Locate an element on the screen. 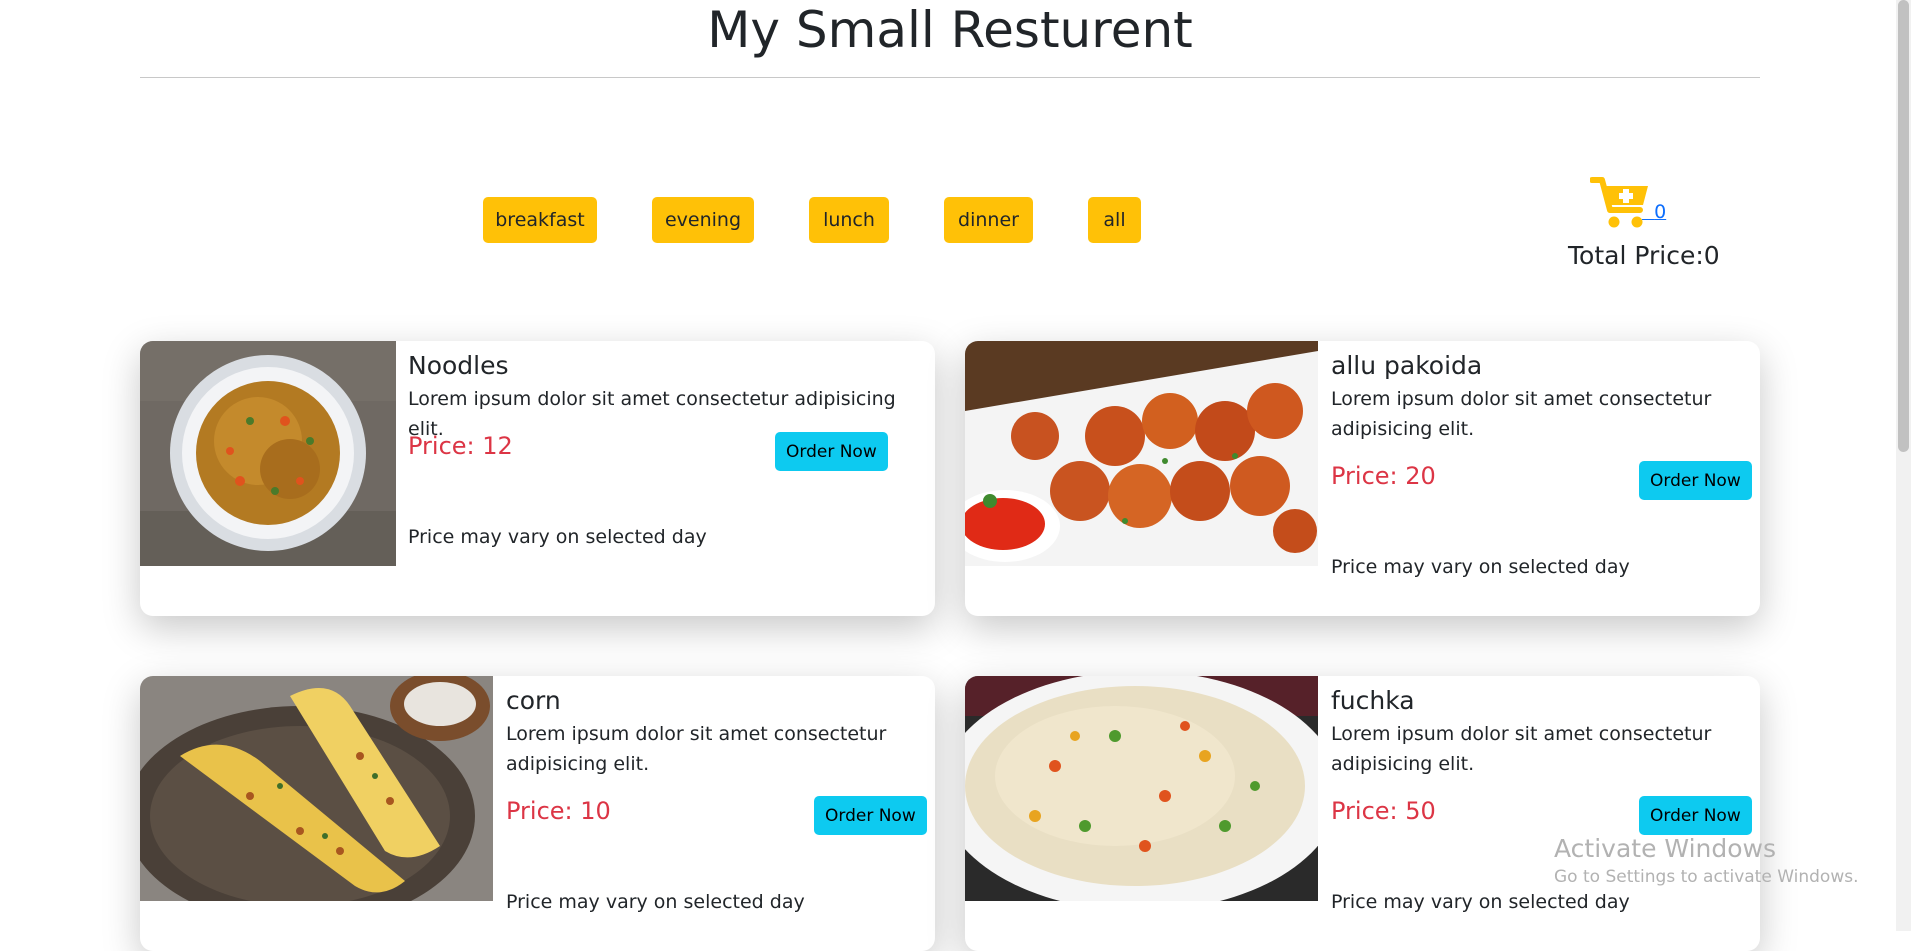 This screenshot has width=1911, height=951. pakoda-photo is located at coordinates (1141, 453).